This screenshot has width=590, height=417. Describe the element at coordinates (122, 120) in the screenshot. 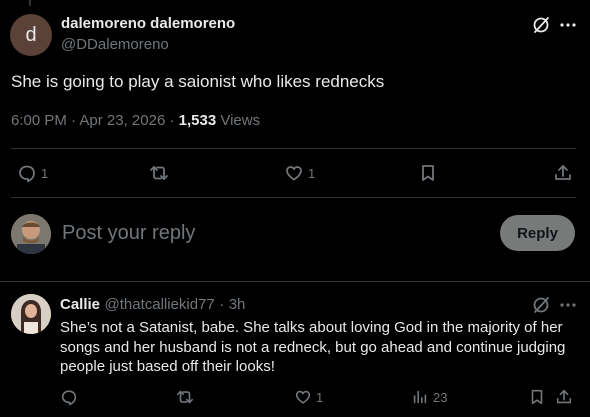

I see `tweet-date: Apr 23, 2026` at that location.